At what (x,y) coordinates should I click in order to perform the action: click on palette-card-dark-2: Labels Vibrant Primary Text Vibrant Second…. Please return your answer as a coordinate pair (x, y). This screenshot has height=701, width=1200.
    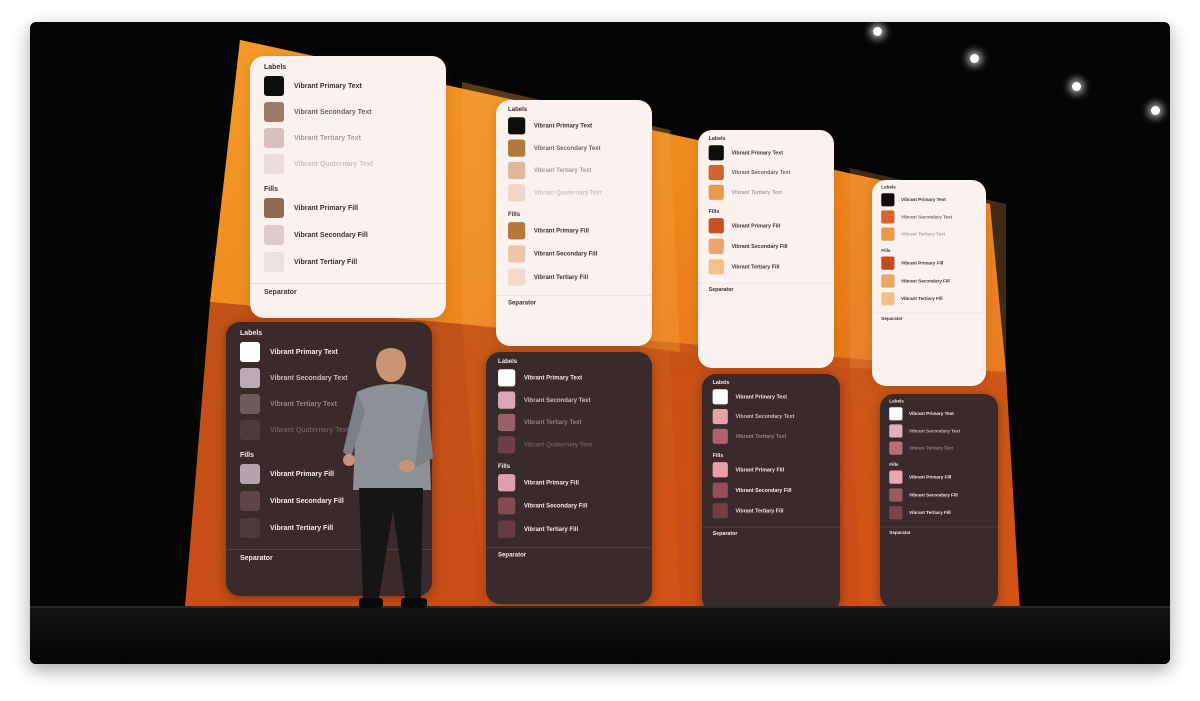
    Looking at the image, I should click on (569, 478).